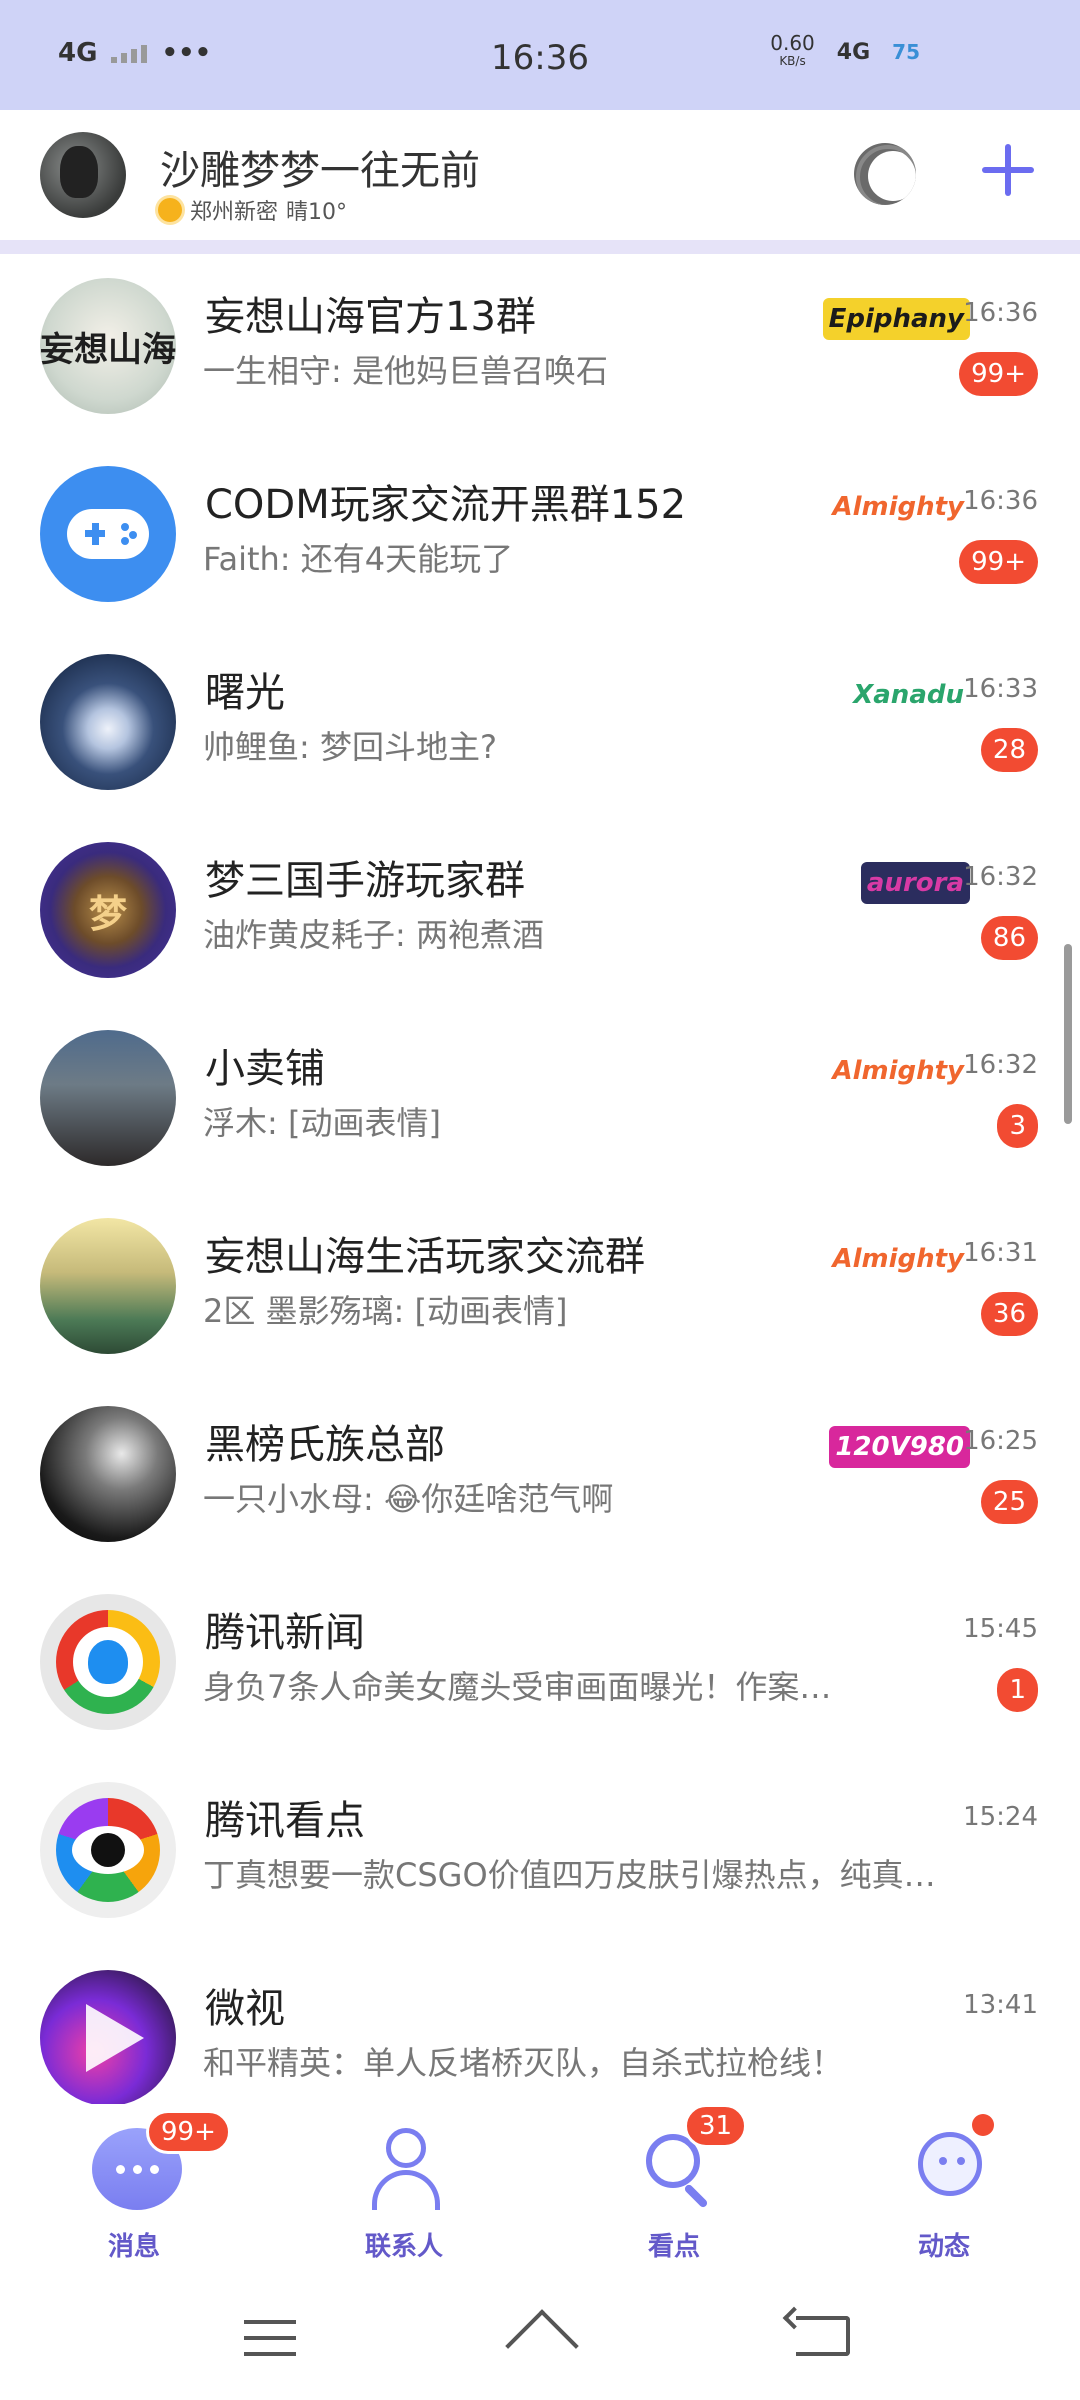 This screenshot has width=1080, height=2400. I want to click on unread-badge: 25, so click(1009, 1502).